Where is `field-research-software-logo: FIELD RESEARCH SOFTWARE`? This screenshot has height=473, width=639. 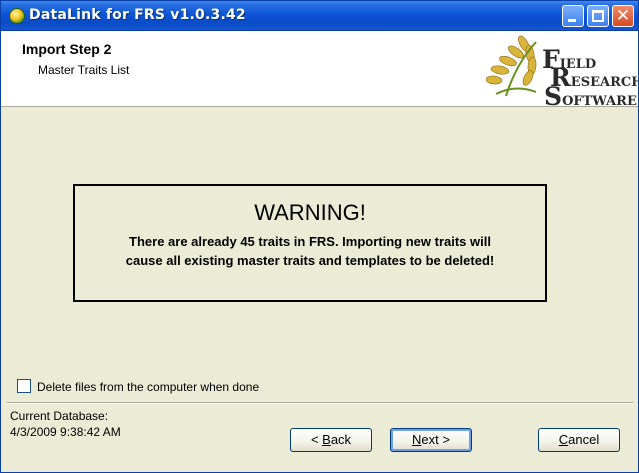 field-research-software-logo: FIELD RESEARCH SOFTWARE is located at coordinates (562, 72).